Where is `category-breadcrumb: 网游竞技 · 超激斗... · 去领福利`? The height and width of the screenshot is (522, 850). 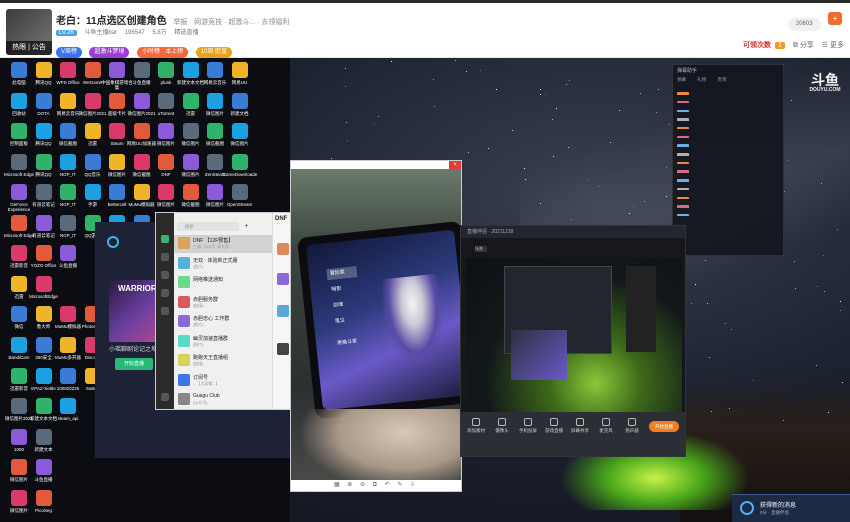 category-breadcrumb: 网游竞技 · 超激斗... · 去领福利 is located at coordinates (241, 22).